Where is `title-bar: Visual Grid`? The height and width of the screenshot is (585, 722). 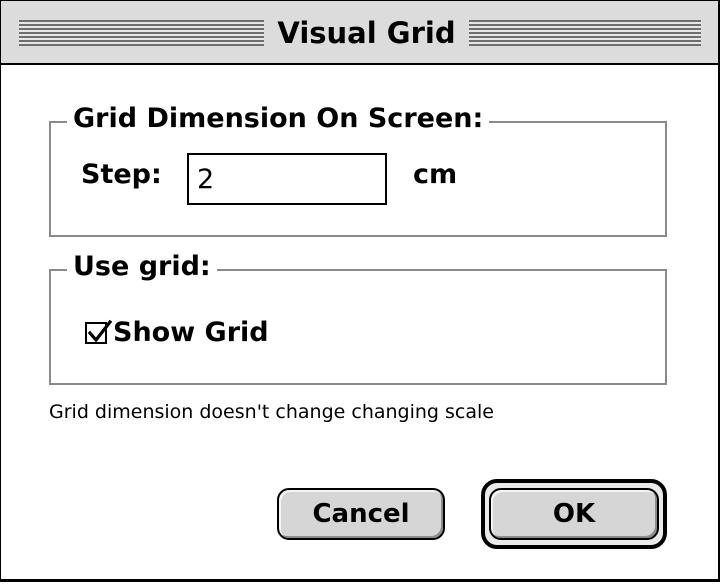 title-bar: Visual Grid is located at coordinates (359, 33).